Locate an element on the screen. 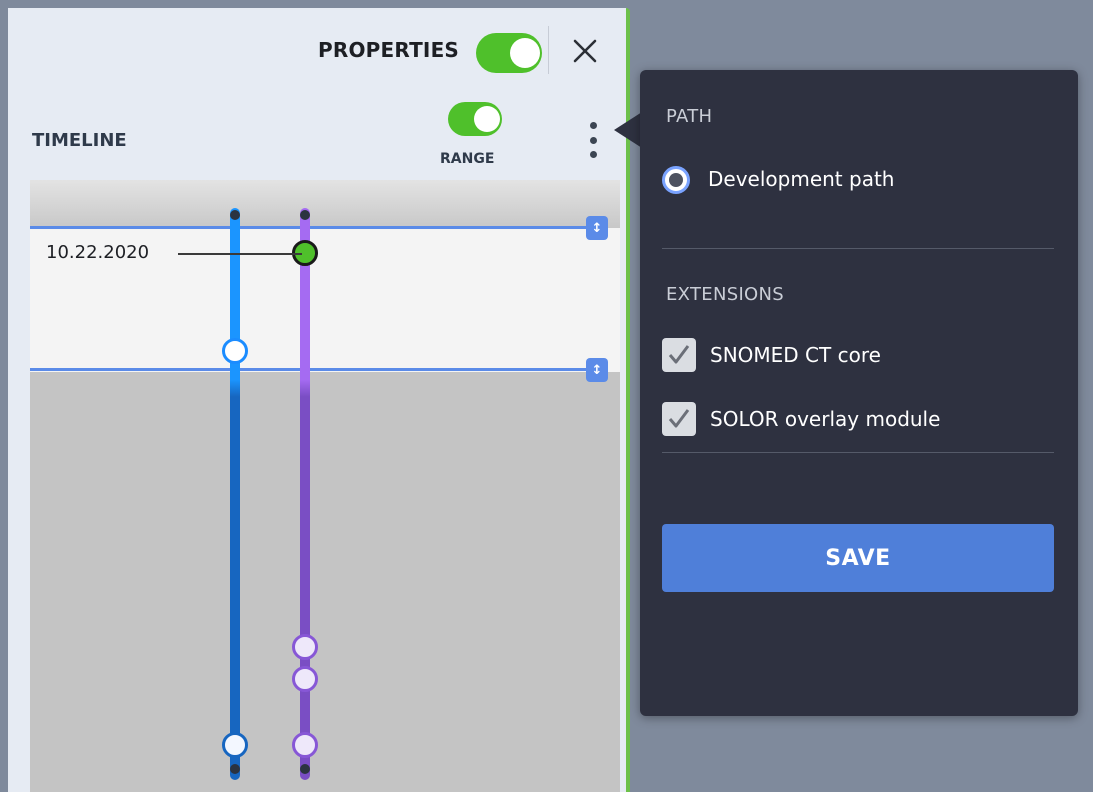 The image size is (1093, 792). solor-checkbox is located at coordinates (679, 419).